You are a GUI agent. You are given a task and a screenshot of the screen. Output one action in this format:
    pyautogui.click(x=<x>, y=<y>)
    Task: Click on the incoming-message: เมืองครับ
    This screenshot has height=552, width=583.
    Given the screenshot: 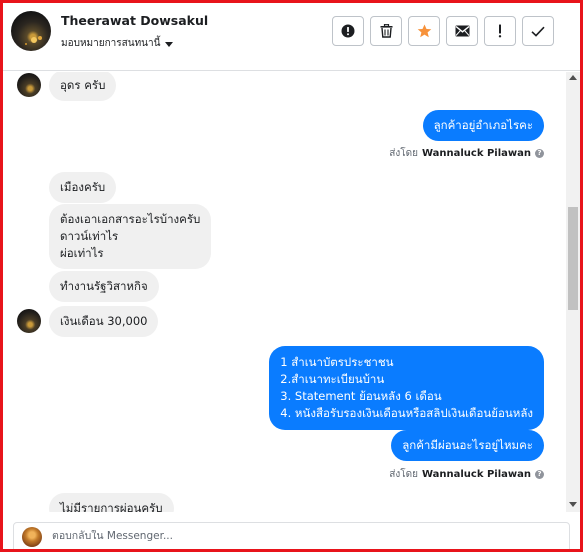 What is the action you would take?
    pyautogui.click(x=83, y=187)
    